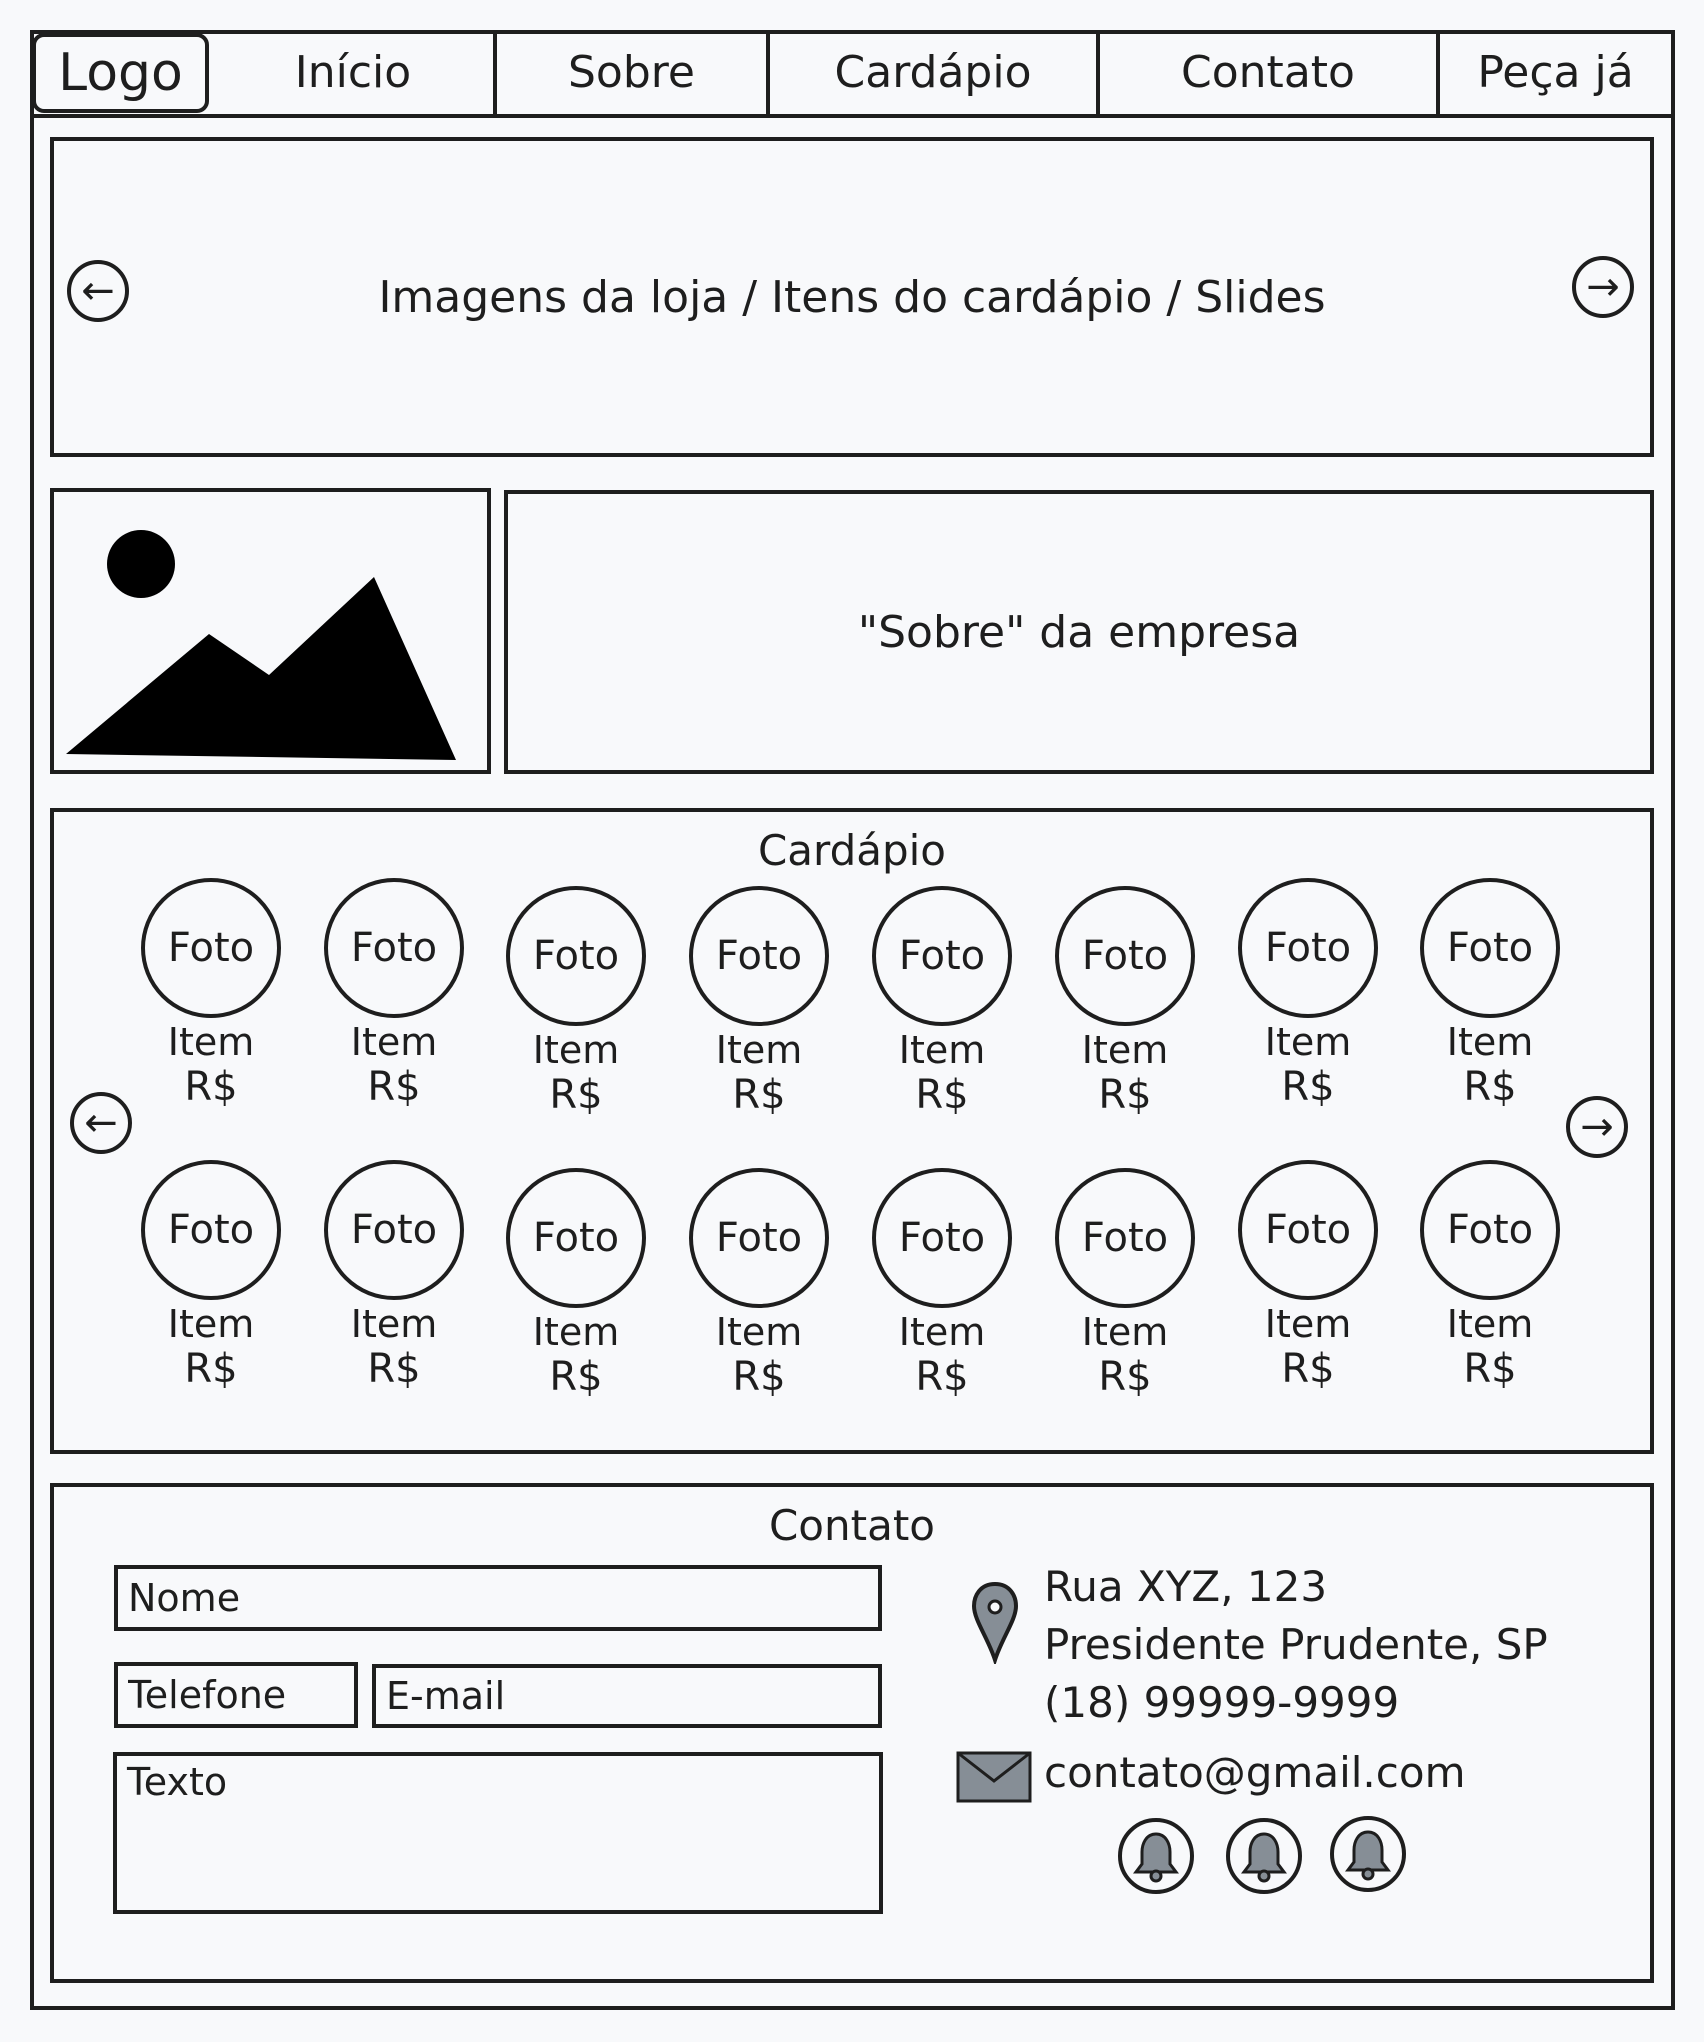 The width and height of the screenshot is (1704, 2042). What do you see at coordinates (498, 1598) in the screenshot?
I see `name-field` at bounding box center [498, 1598].